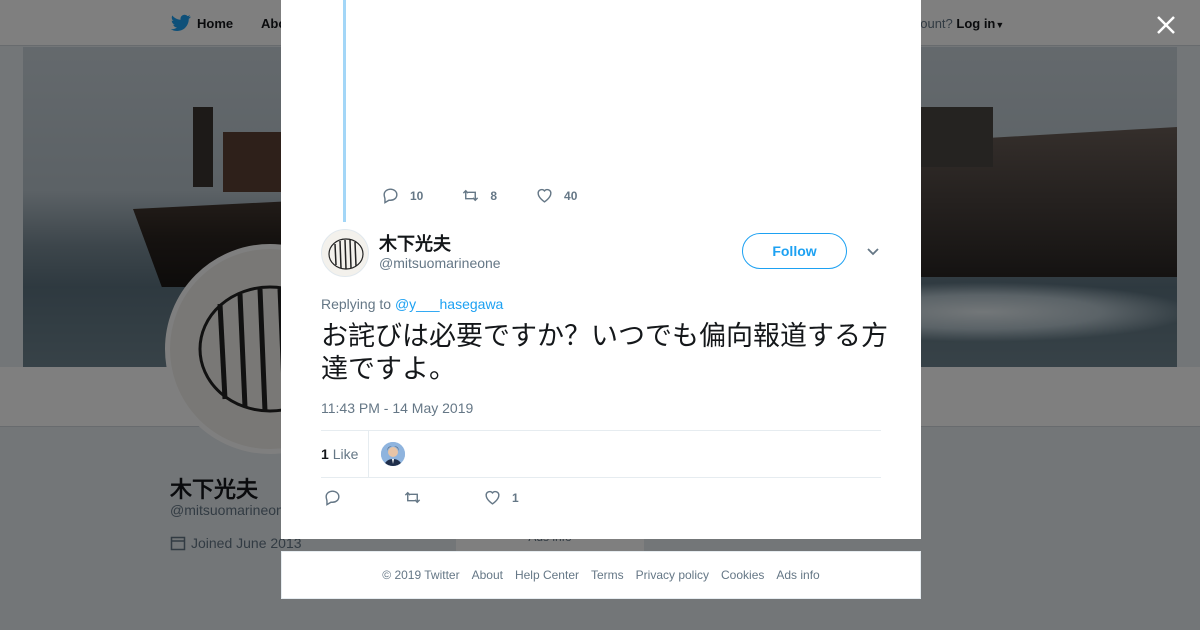 This screenshot has width=1200, height=630. Describe the element at coordinates (797, 575) in the screenshot. I see `footer-link-ads-info: Ads info` at that location.